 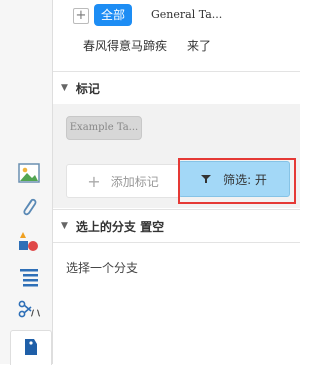 I want to click on filter-toggle-button: 筛选: 开, so click(x=234, y=179).